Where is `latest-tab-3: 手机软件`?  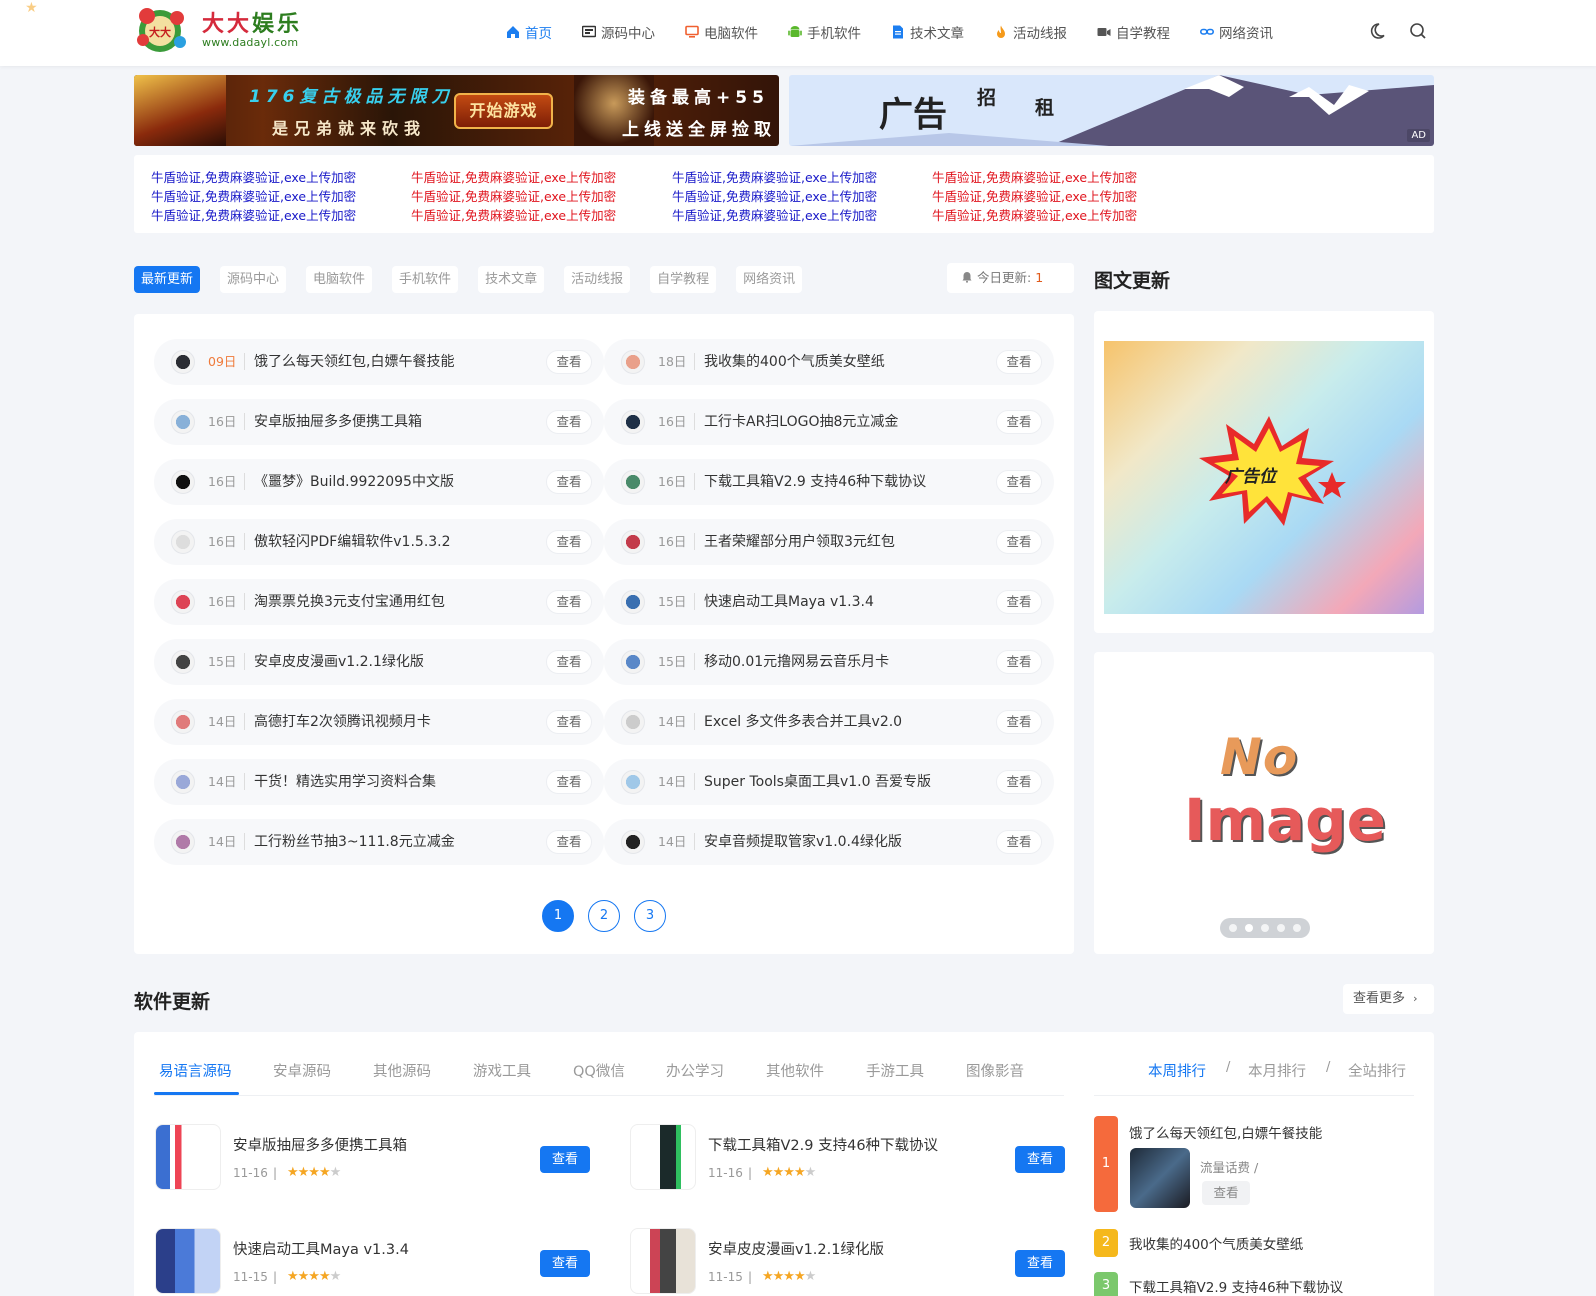
latest-tab-3: 手机软件 is located at coordinates (425, 279).